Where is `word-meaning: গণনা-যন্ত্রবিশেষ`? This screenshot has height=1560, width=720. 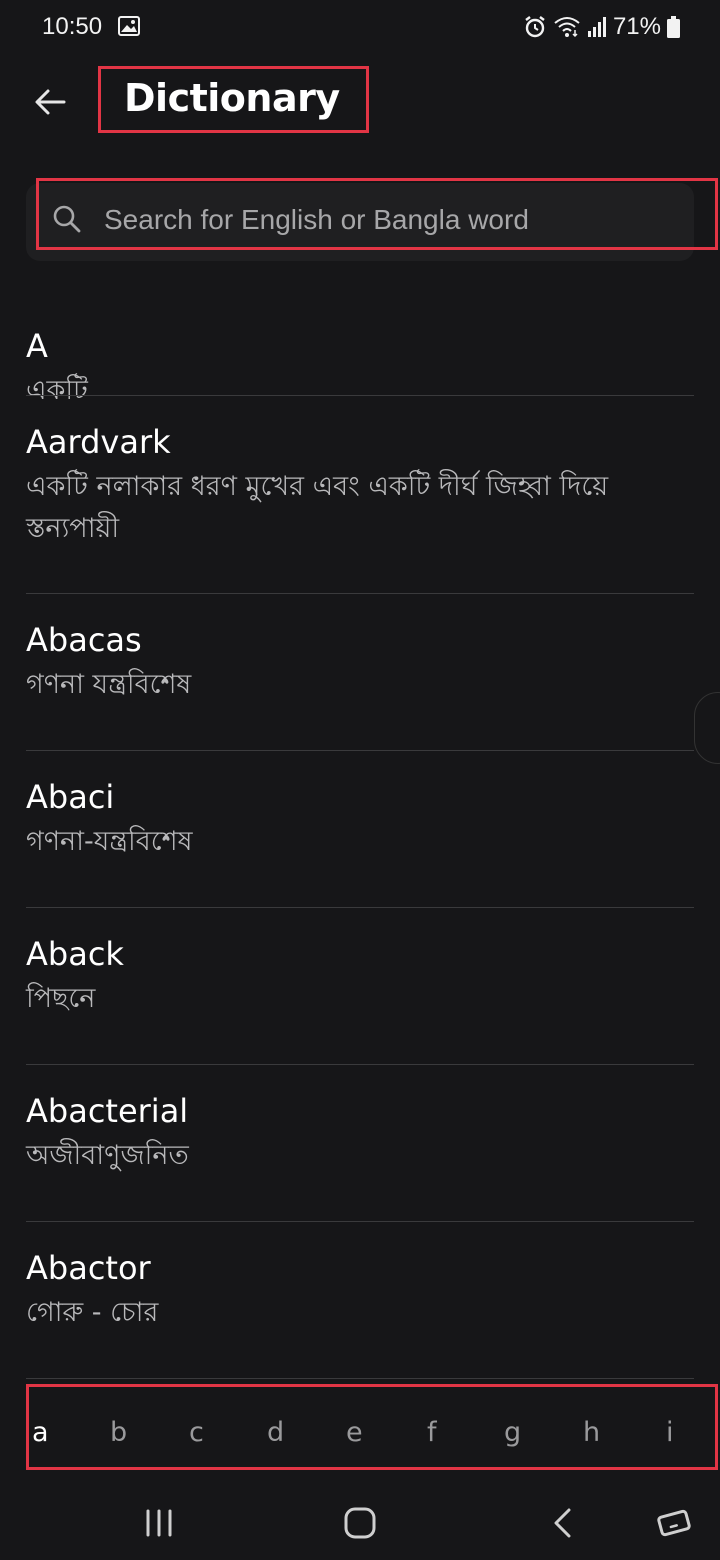 word-meaning: গণনা-যন্ত্রবিশেষ is located at coordinates (109, 841).